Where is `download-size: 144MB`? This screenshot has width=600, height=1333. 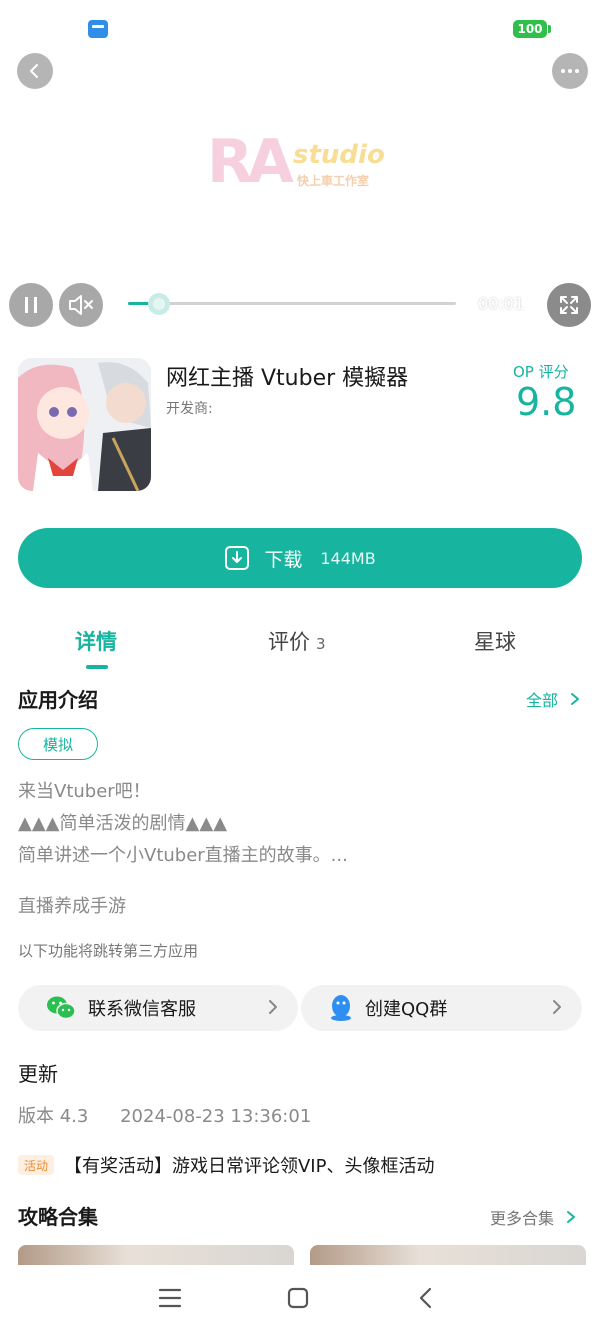
download-size: 144MB is located at coordinates (348, 558).